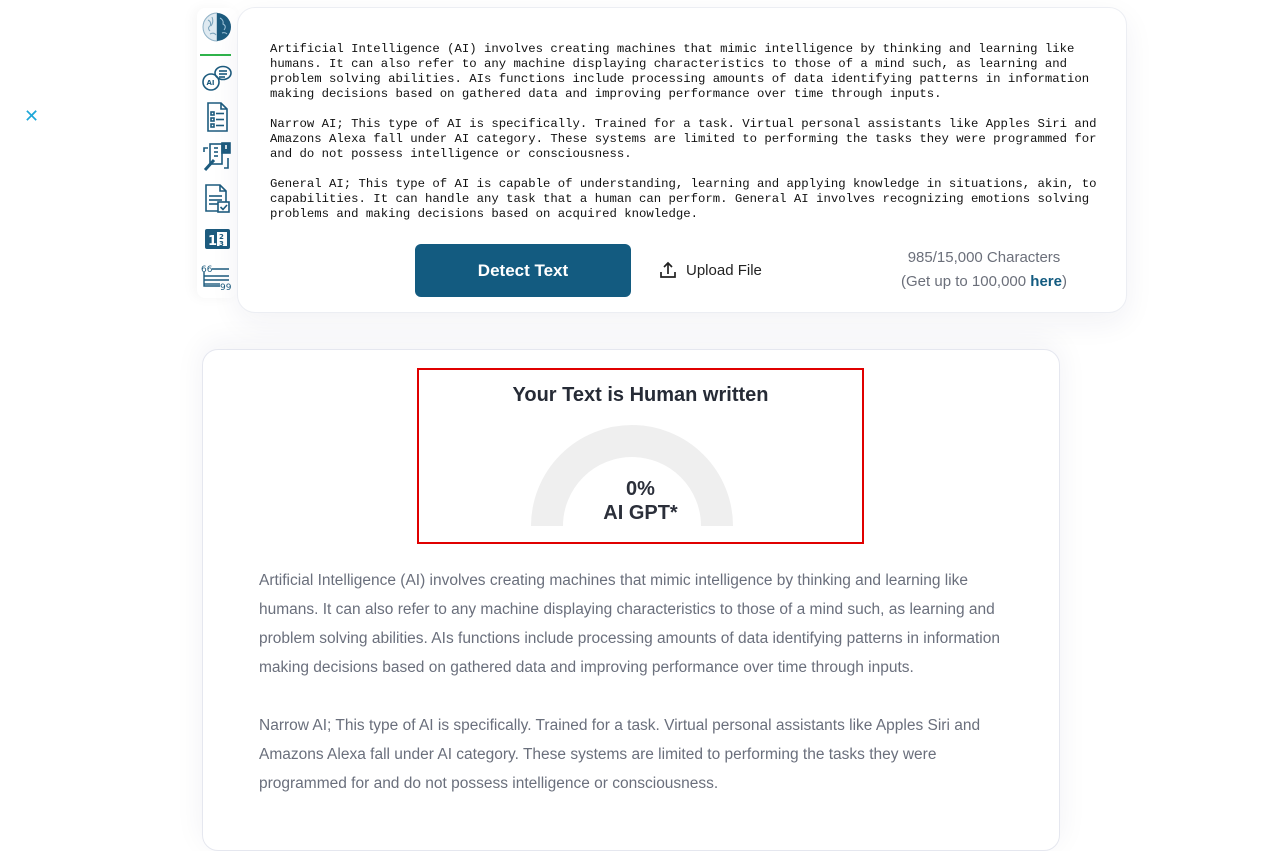  What do you see at coordinates (640, 395) in the screenshot?
I see `result-title: Your Text is Human written` at bounding box center [640, 395].